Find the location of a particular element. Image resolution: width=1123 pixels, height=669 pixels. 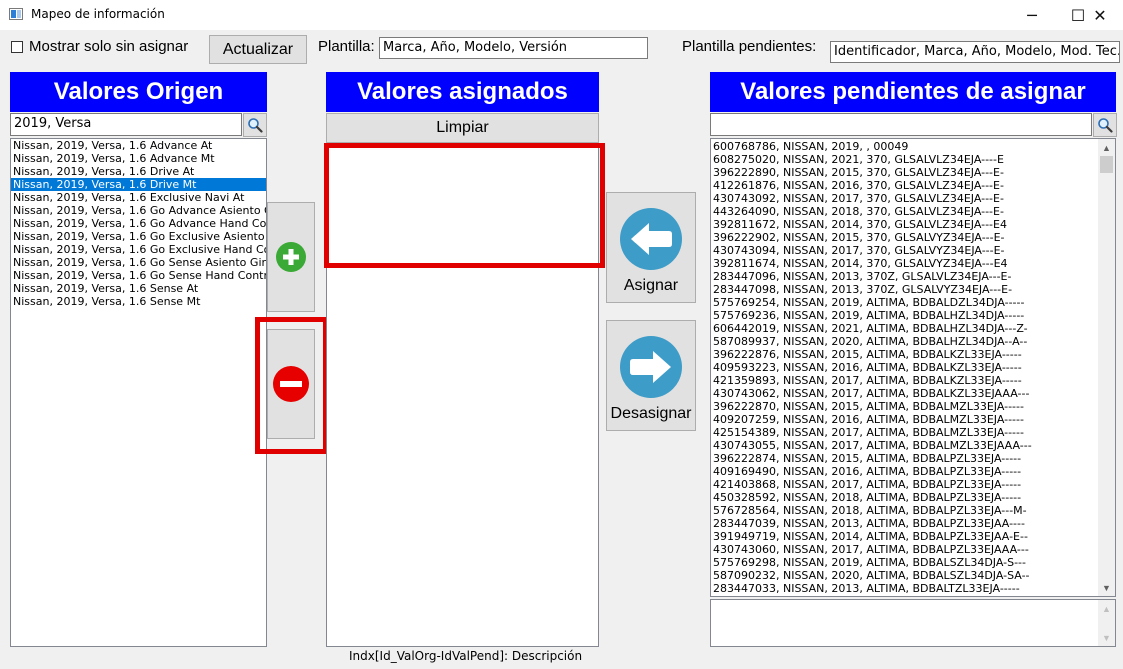

refresh-button: Actualizar is located at coordinates (258, 49).